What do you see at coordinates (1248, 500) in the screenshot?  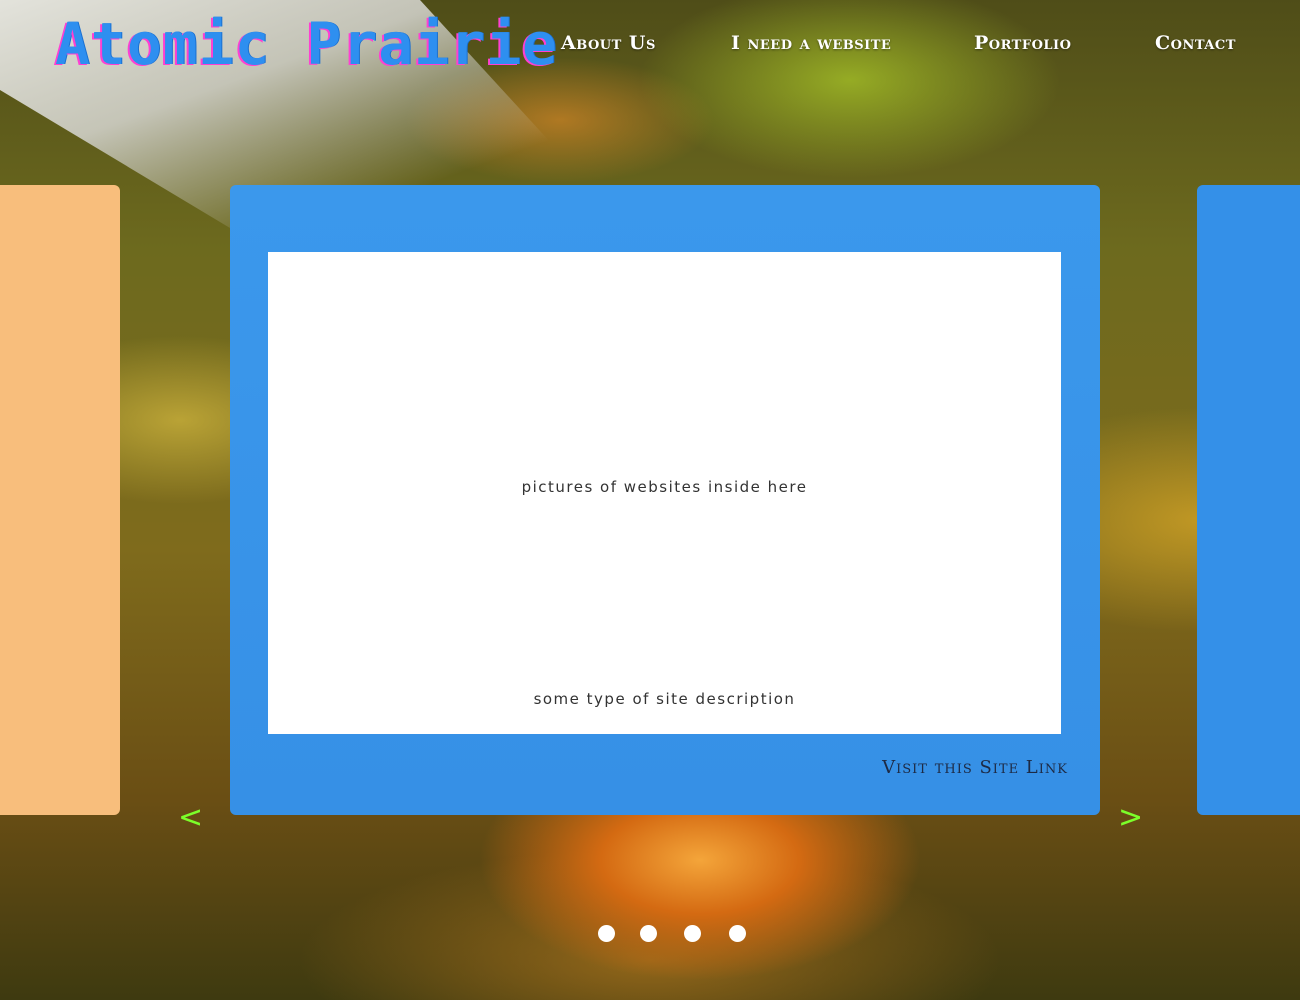 I see `carousel-next-card` at bounding box center [1248, 500].